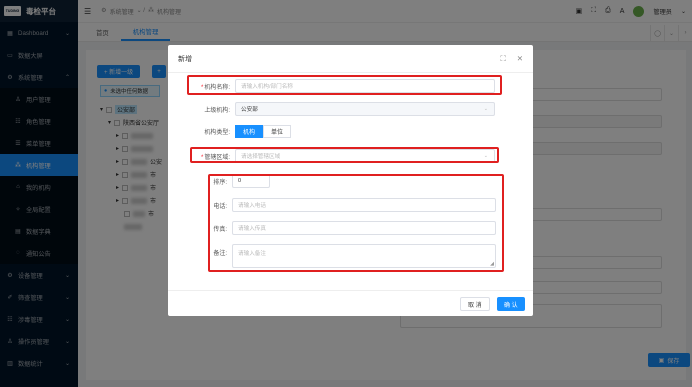 The height and width of the screenshot is (387, 692). Describe the element at coordinates (502, 59) in the screenshot. I see `fullscreen-icon: ⛶` at that location.